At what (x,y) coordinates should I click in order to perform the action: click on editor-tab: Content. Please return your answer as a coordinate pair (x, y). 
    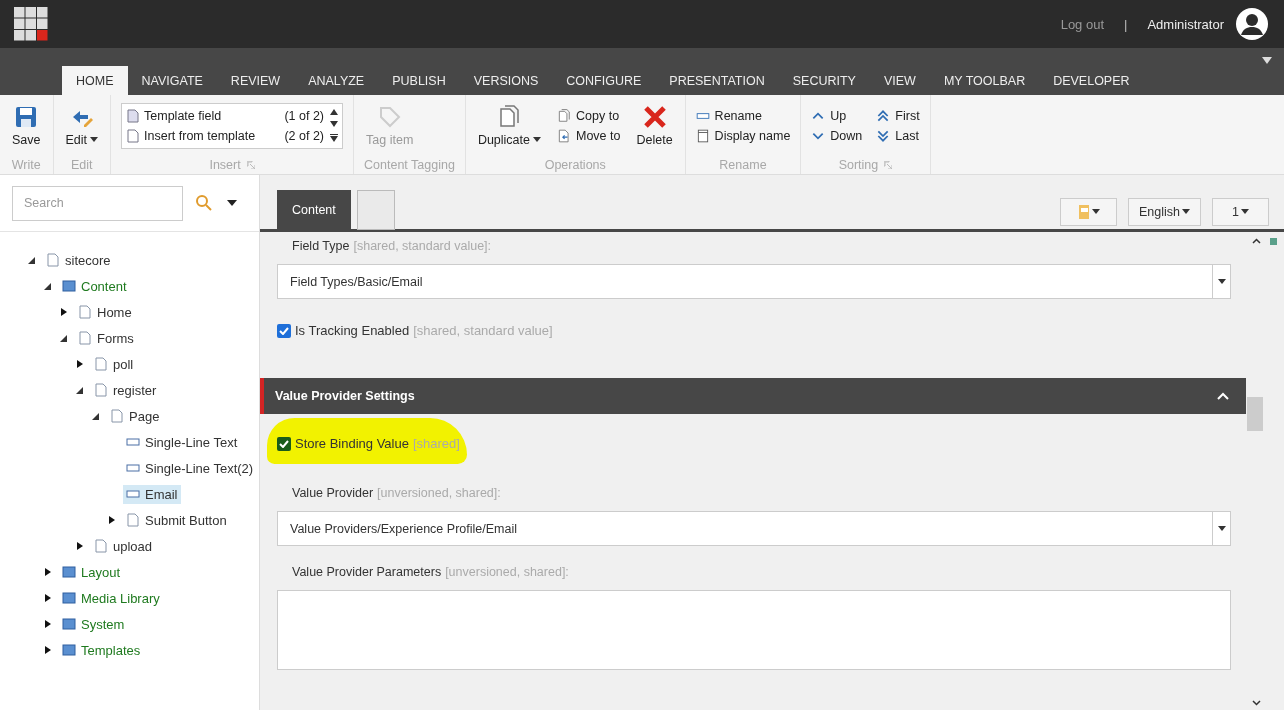
    Looking at the image, I should click on (314, 210).